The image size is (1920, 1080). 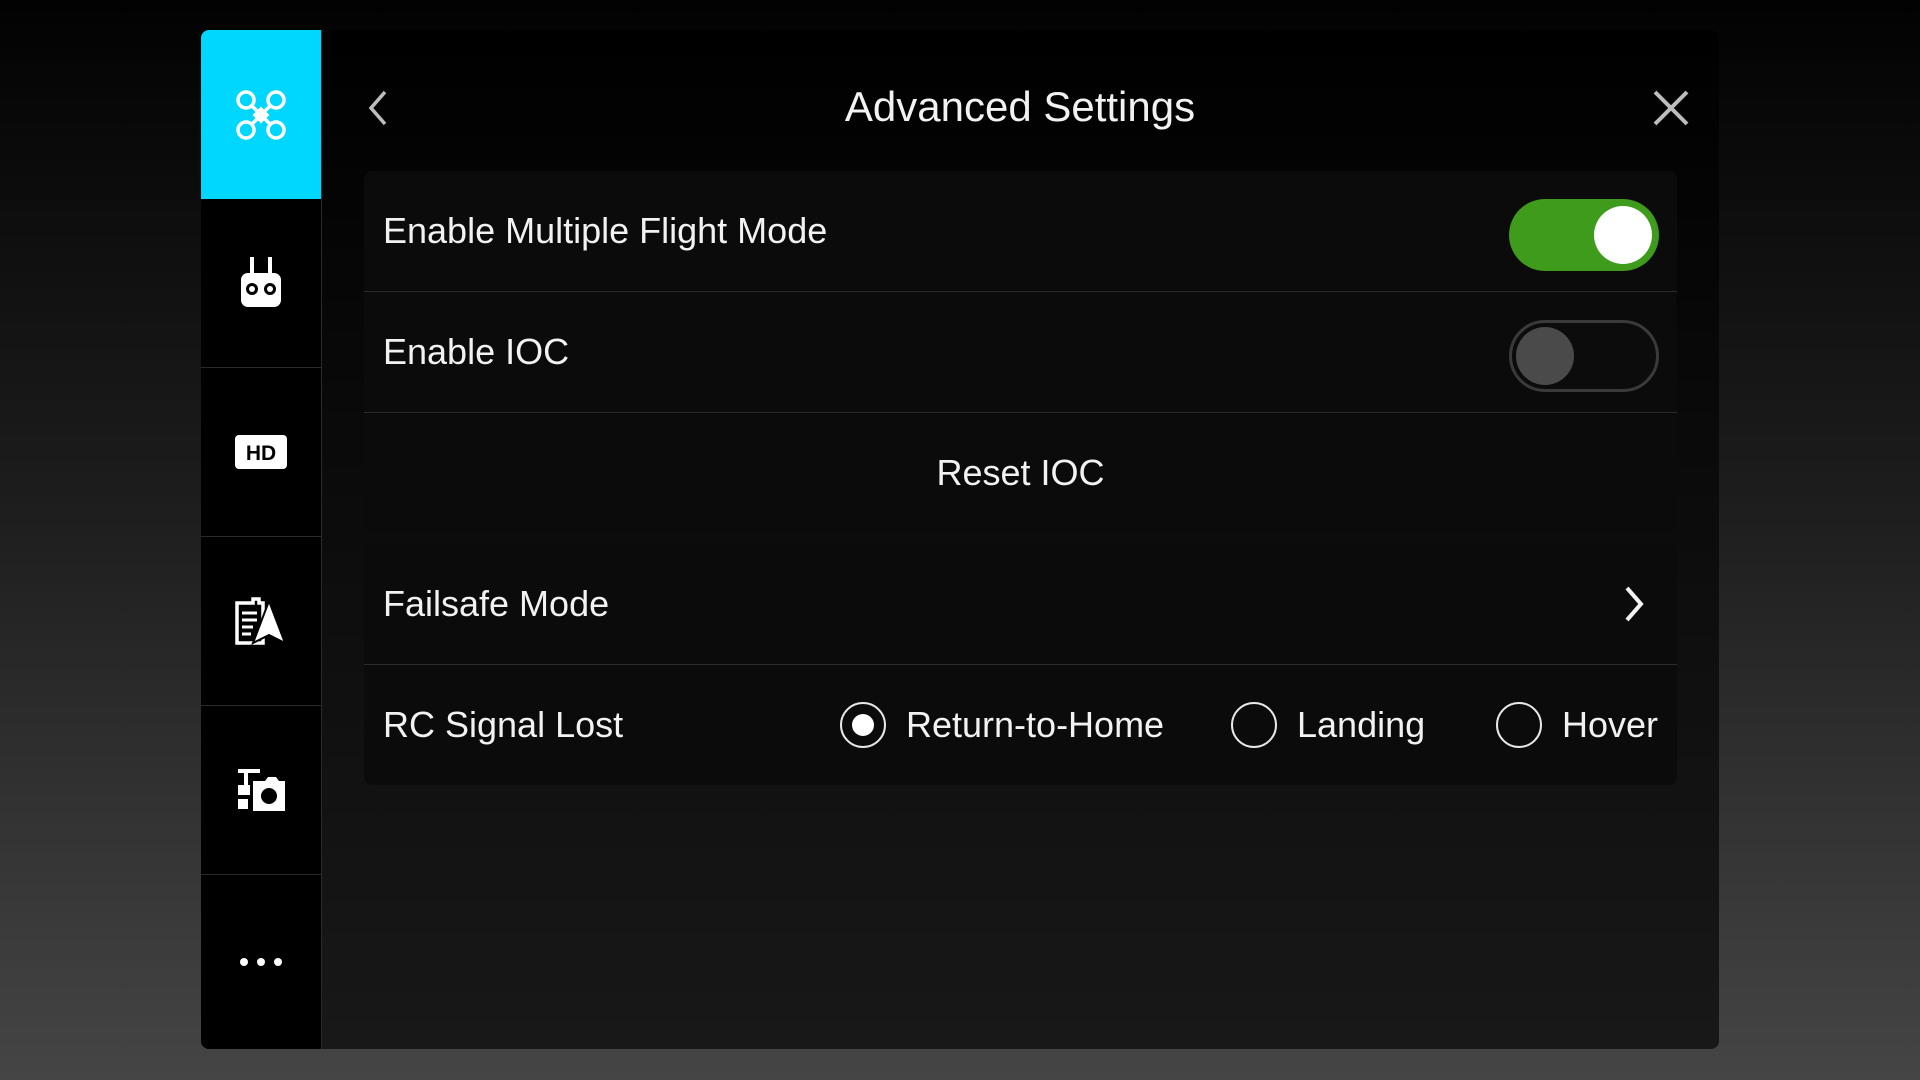 I want to click on sidebar-item-battery, so click(x=261, y=621).